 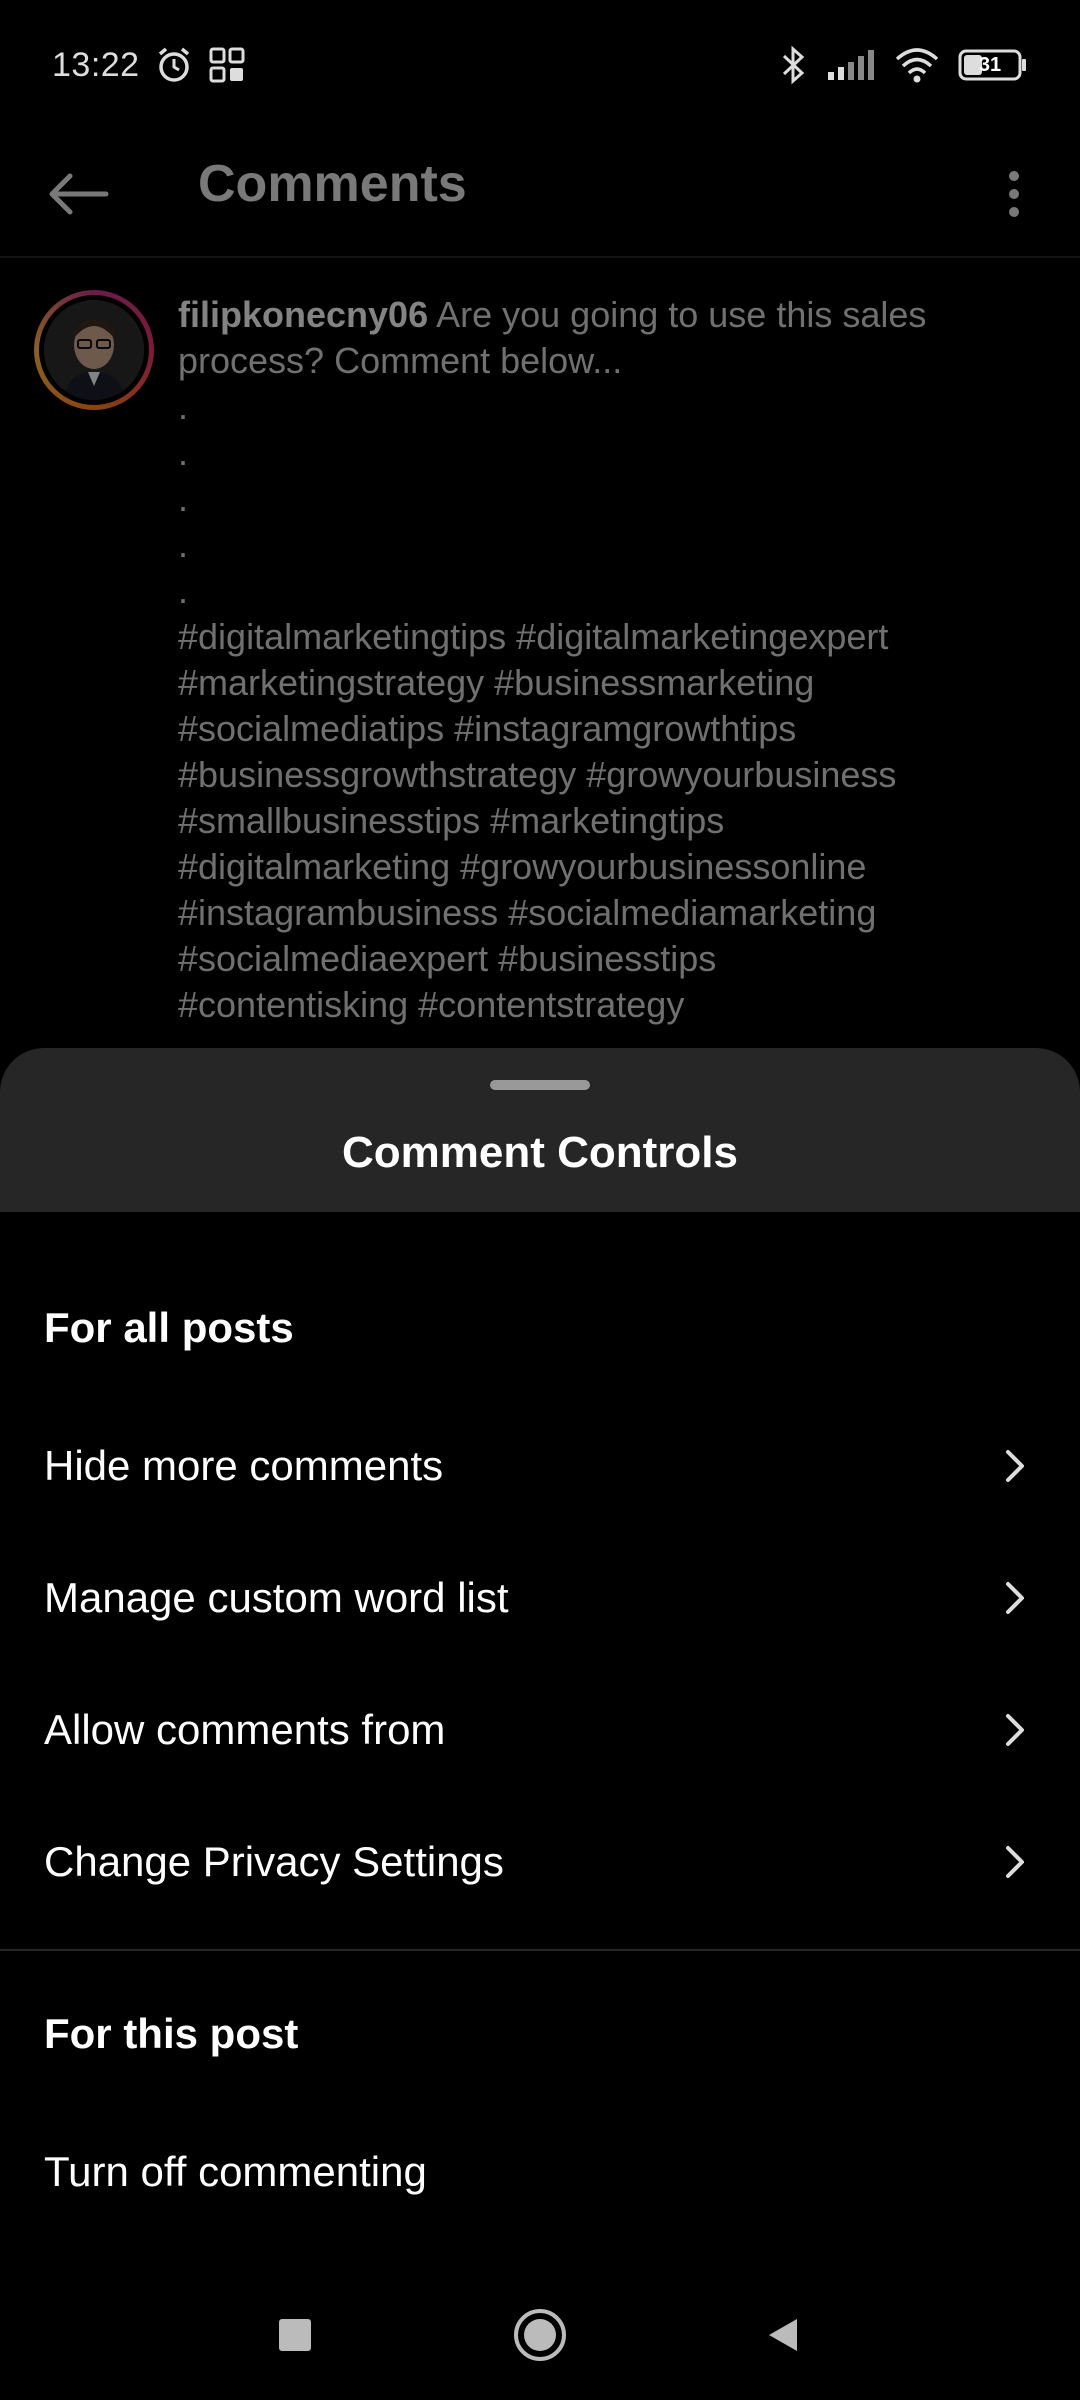 I want to click on back-arrow-icon, so click(x=79, y=194).